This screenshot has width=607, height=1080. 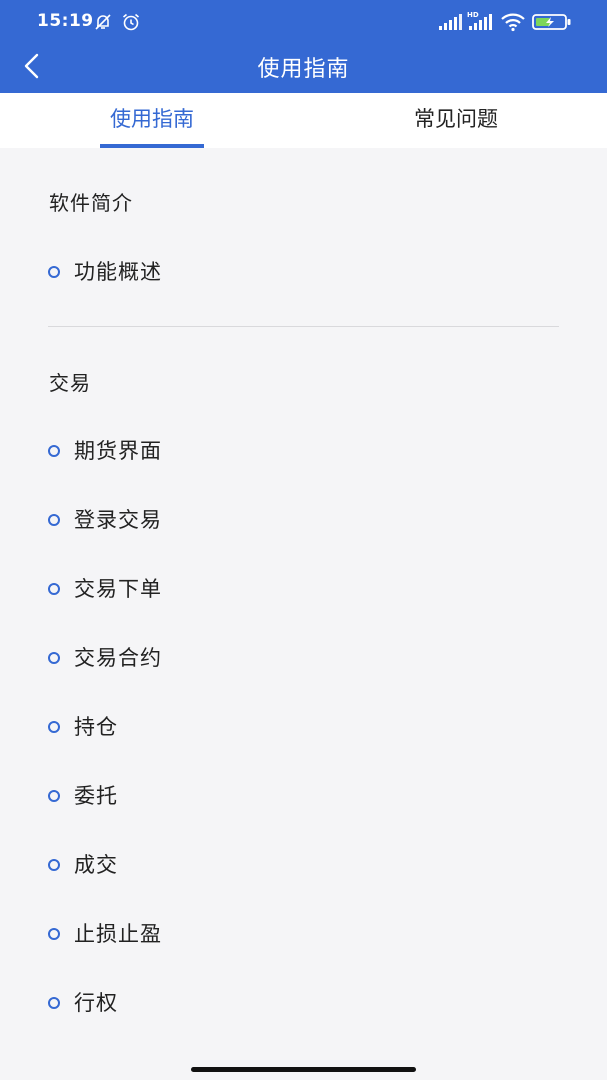 What do you see at coordinates (96, 865) in the screenshot?
I see `list-item-label: 成交` at bounding box center [96, 865].